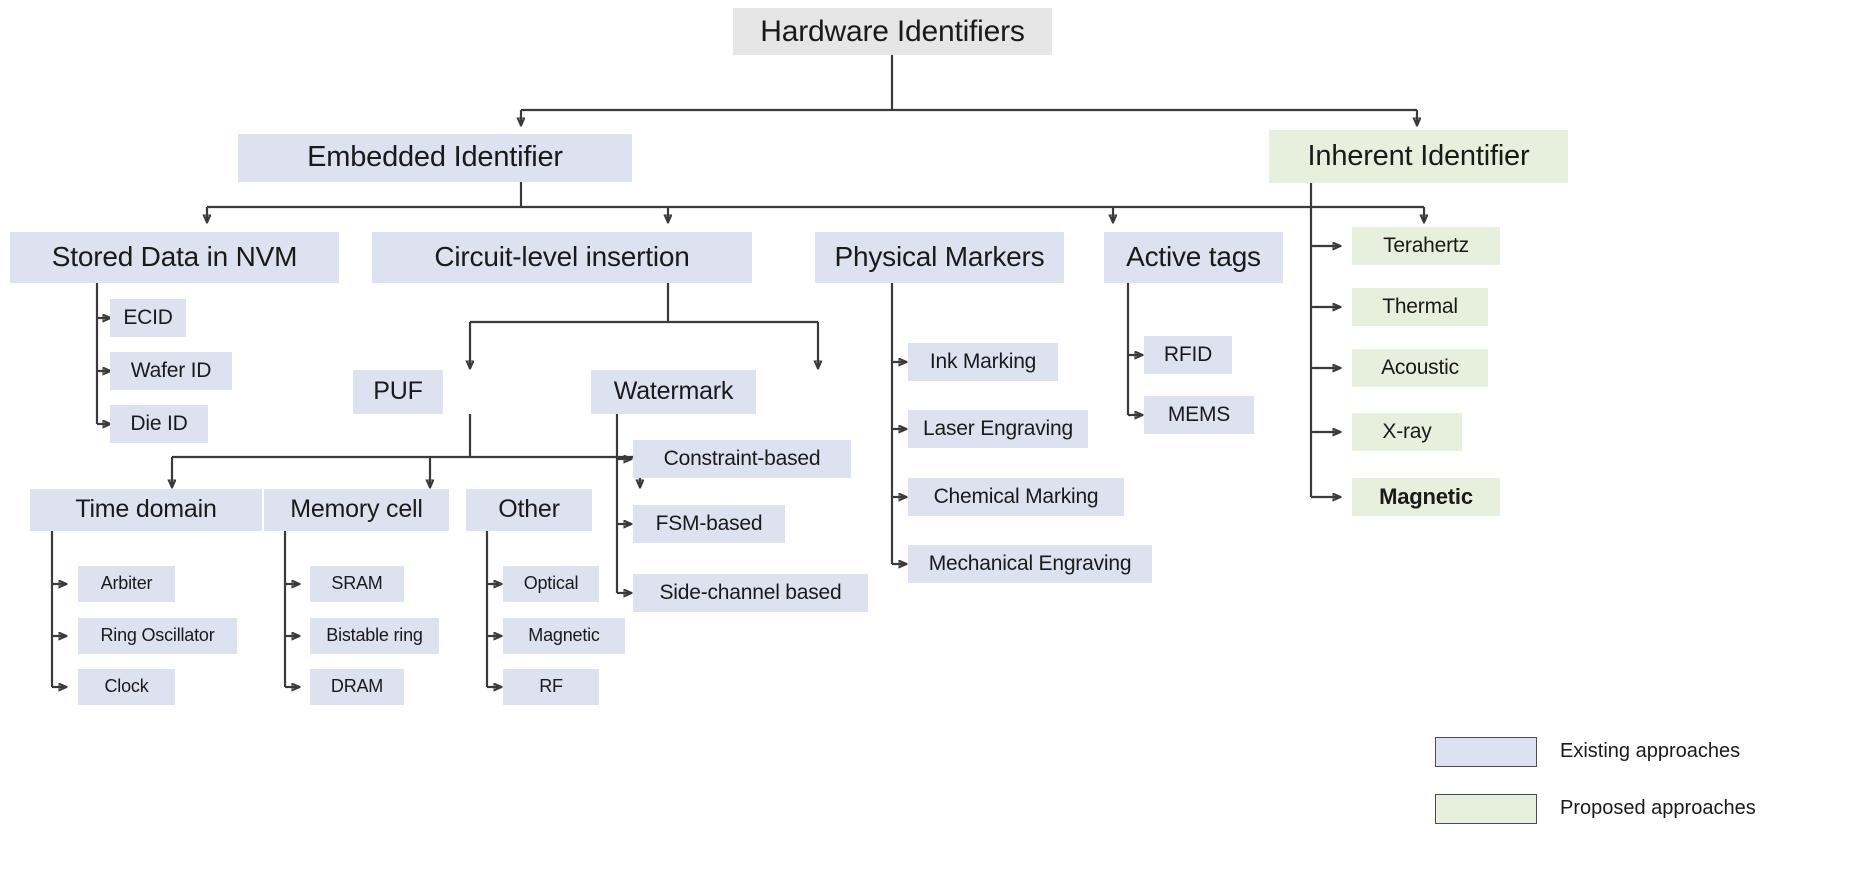 This screenshot has height=881, width=1868. I want to click on node-chemical-marking: Chemical Marking, so click(1016, 497).